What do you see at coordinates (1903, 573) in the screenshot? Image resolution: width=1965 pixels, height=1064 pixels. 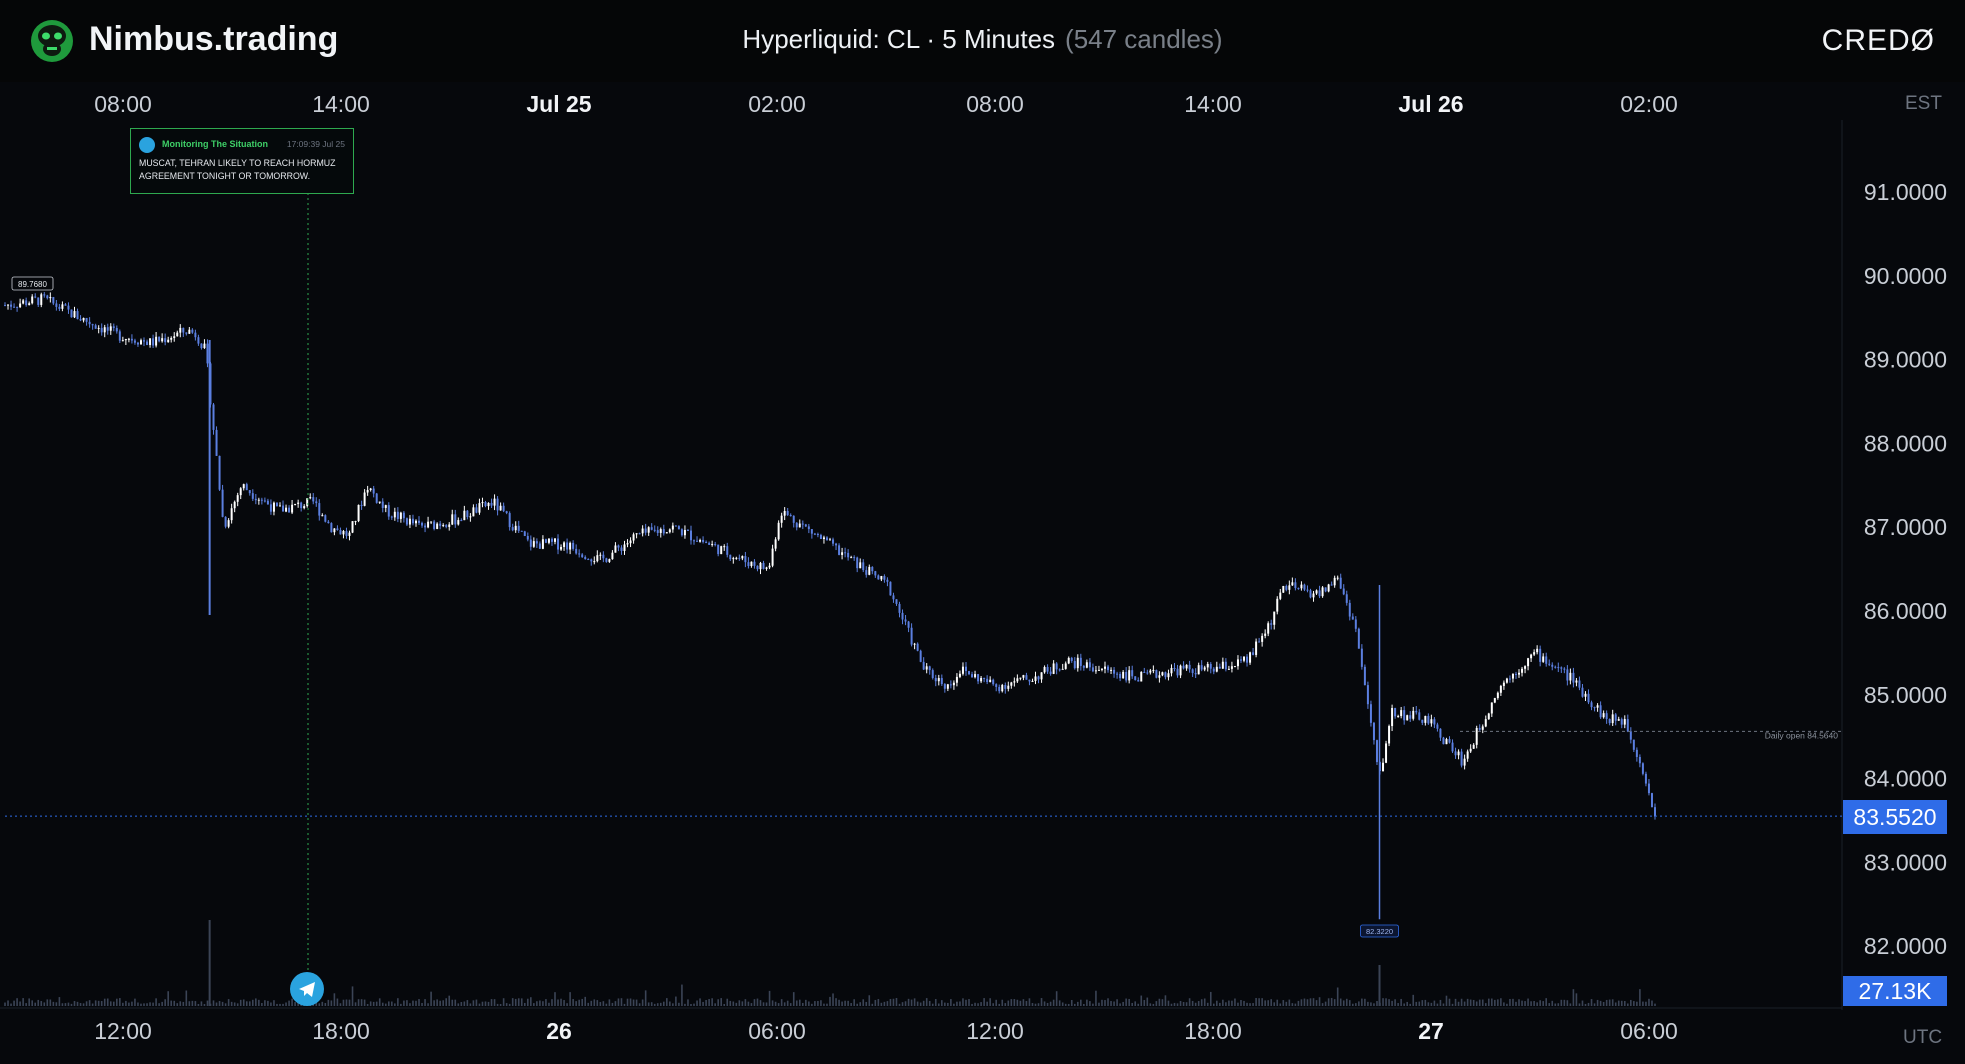 I see `price-axis` at bounding box center [1903, 573].